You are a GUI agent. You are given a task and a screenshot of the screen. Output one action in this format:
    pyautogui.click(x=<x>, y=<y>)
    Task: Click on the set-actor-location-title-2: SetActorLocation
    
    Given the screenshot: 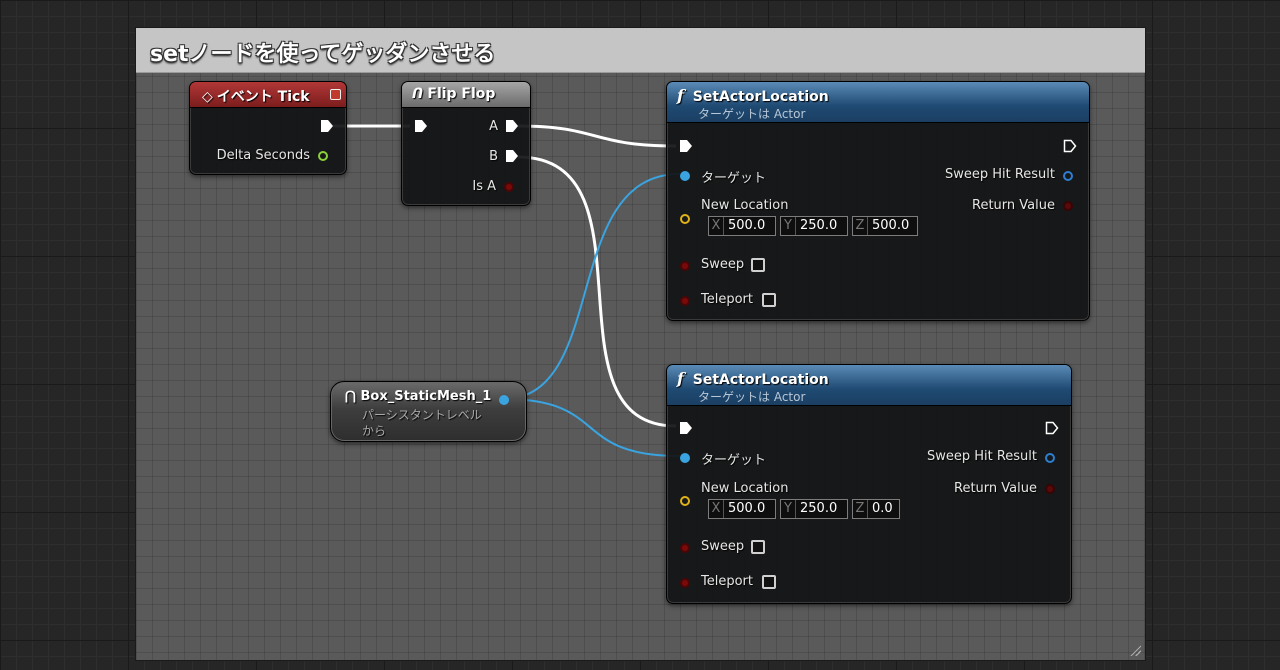 What is the action you would take?
    pyautogui.click(x=760, y=380)
    